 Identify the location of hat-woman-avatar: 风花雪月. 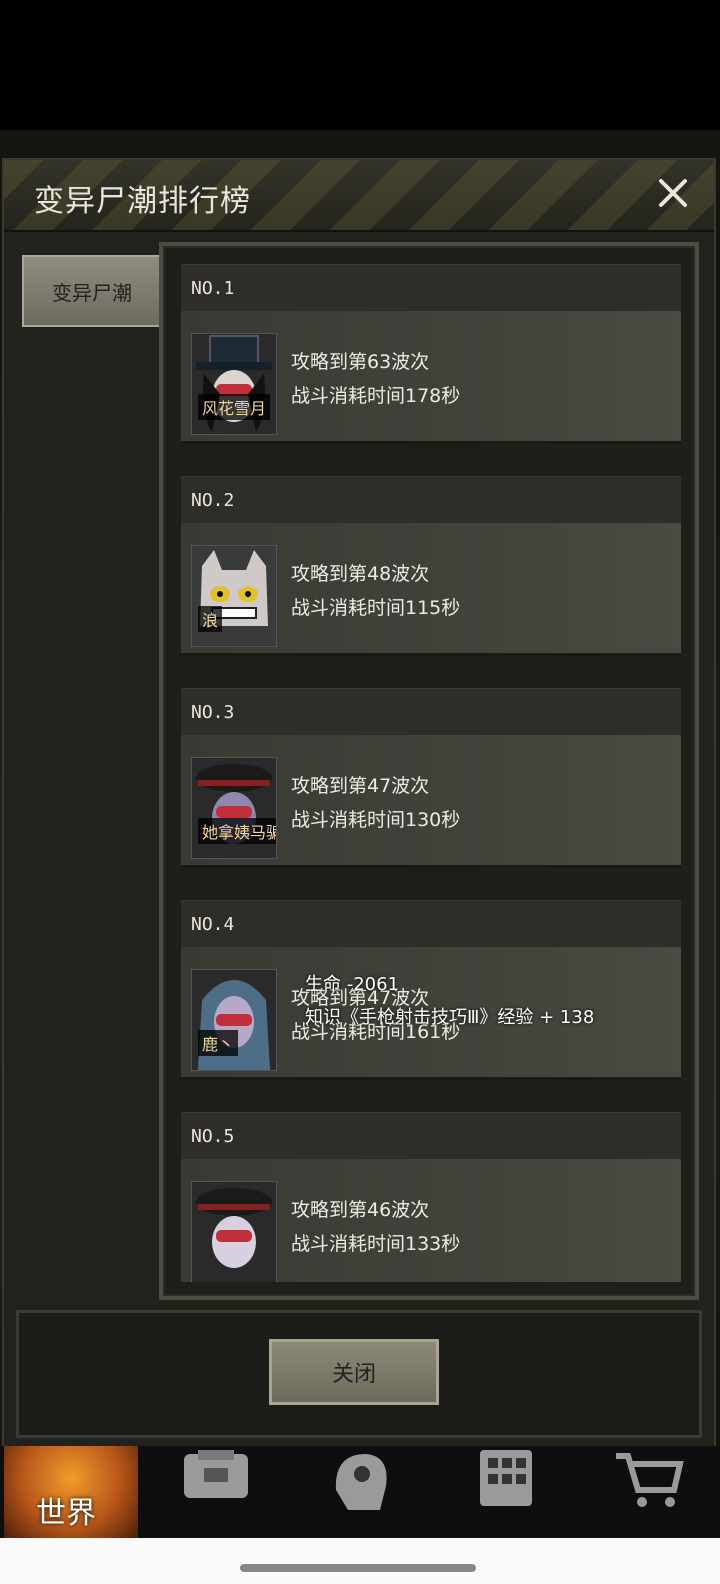
(234, 384).